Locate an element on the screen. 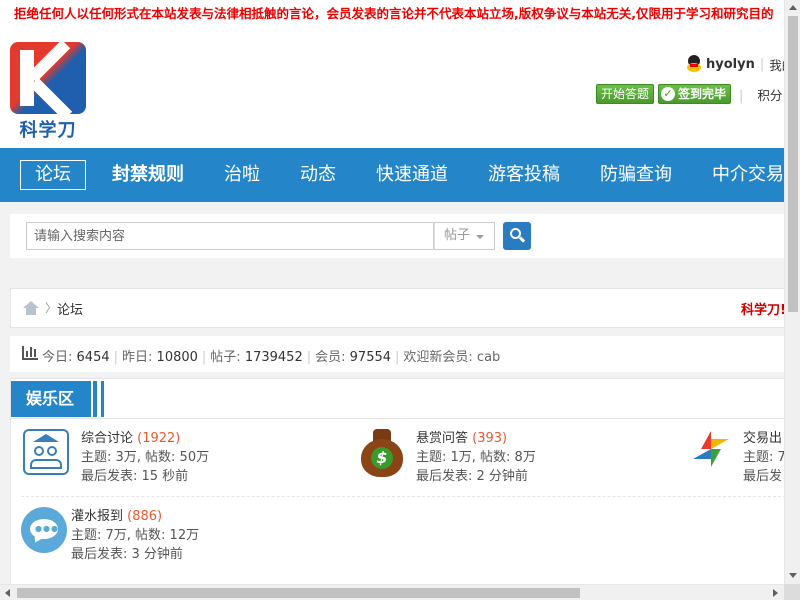 This screenshot has width=800, height=600. logo-k-icon is located at coordinates (48, 78).